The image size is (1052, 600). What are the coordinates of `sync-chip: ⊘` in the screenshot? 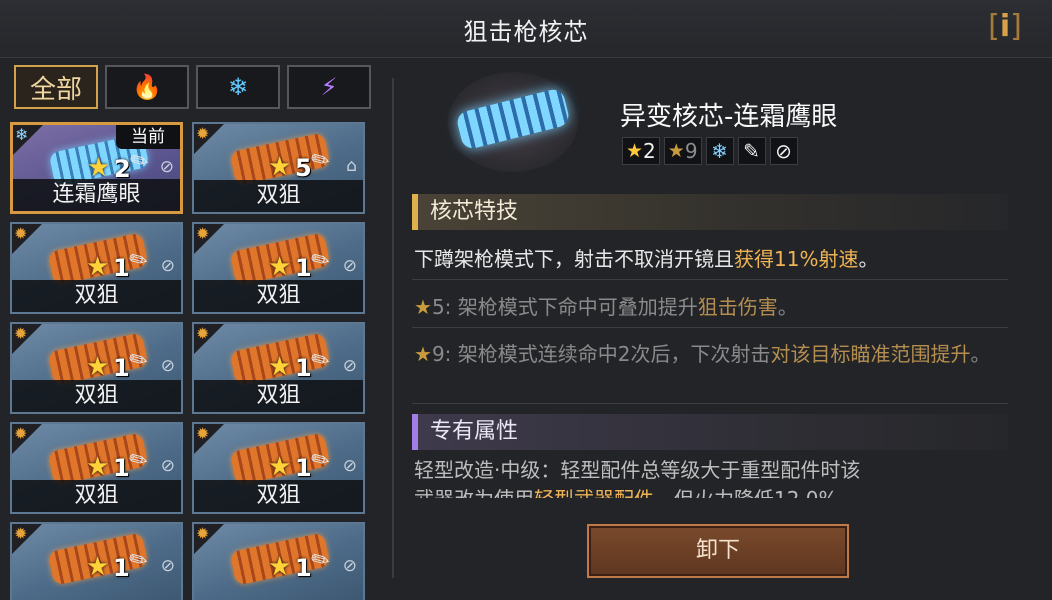 It's located at (783, 151).